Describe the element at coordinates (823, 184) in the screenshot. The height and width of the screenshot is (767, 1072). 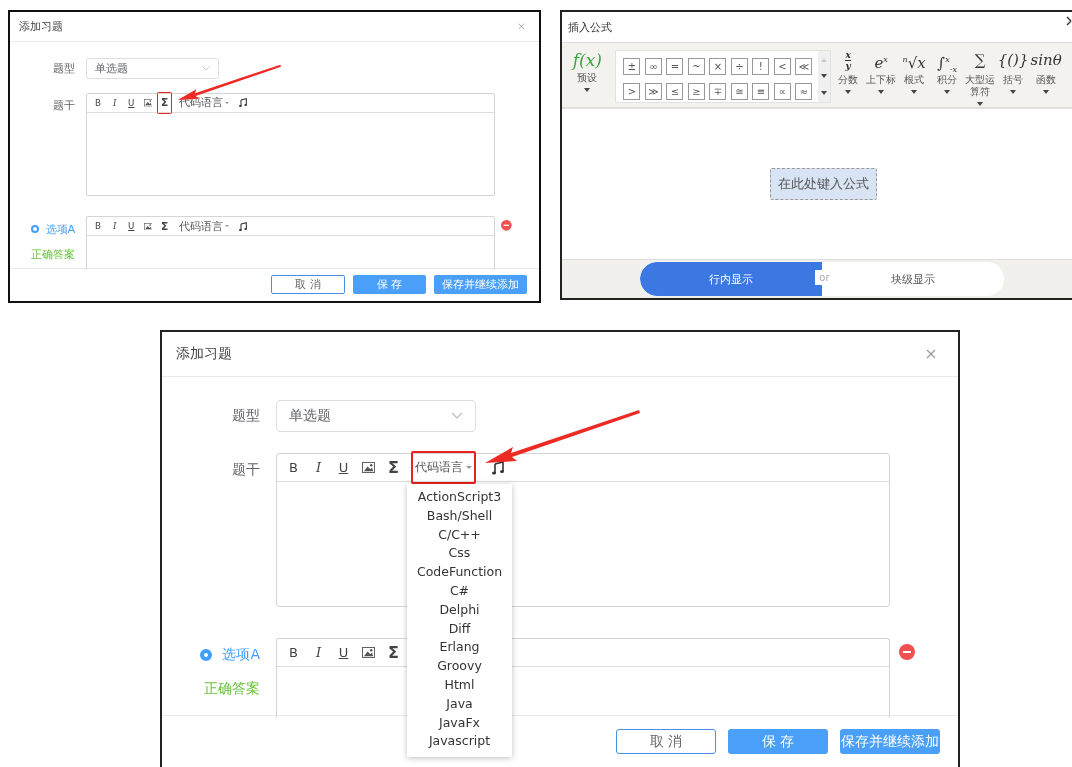
I see `formula-input-placeholder: 在此处键入公式` at that location.